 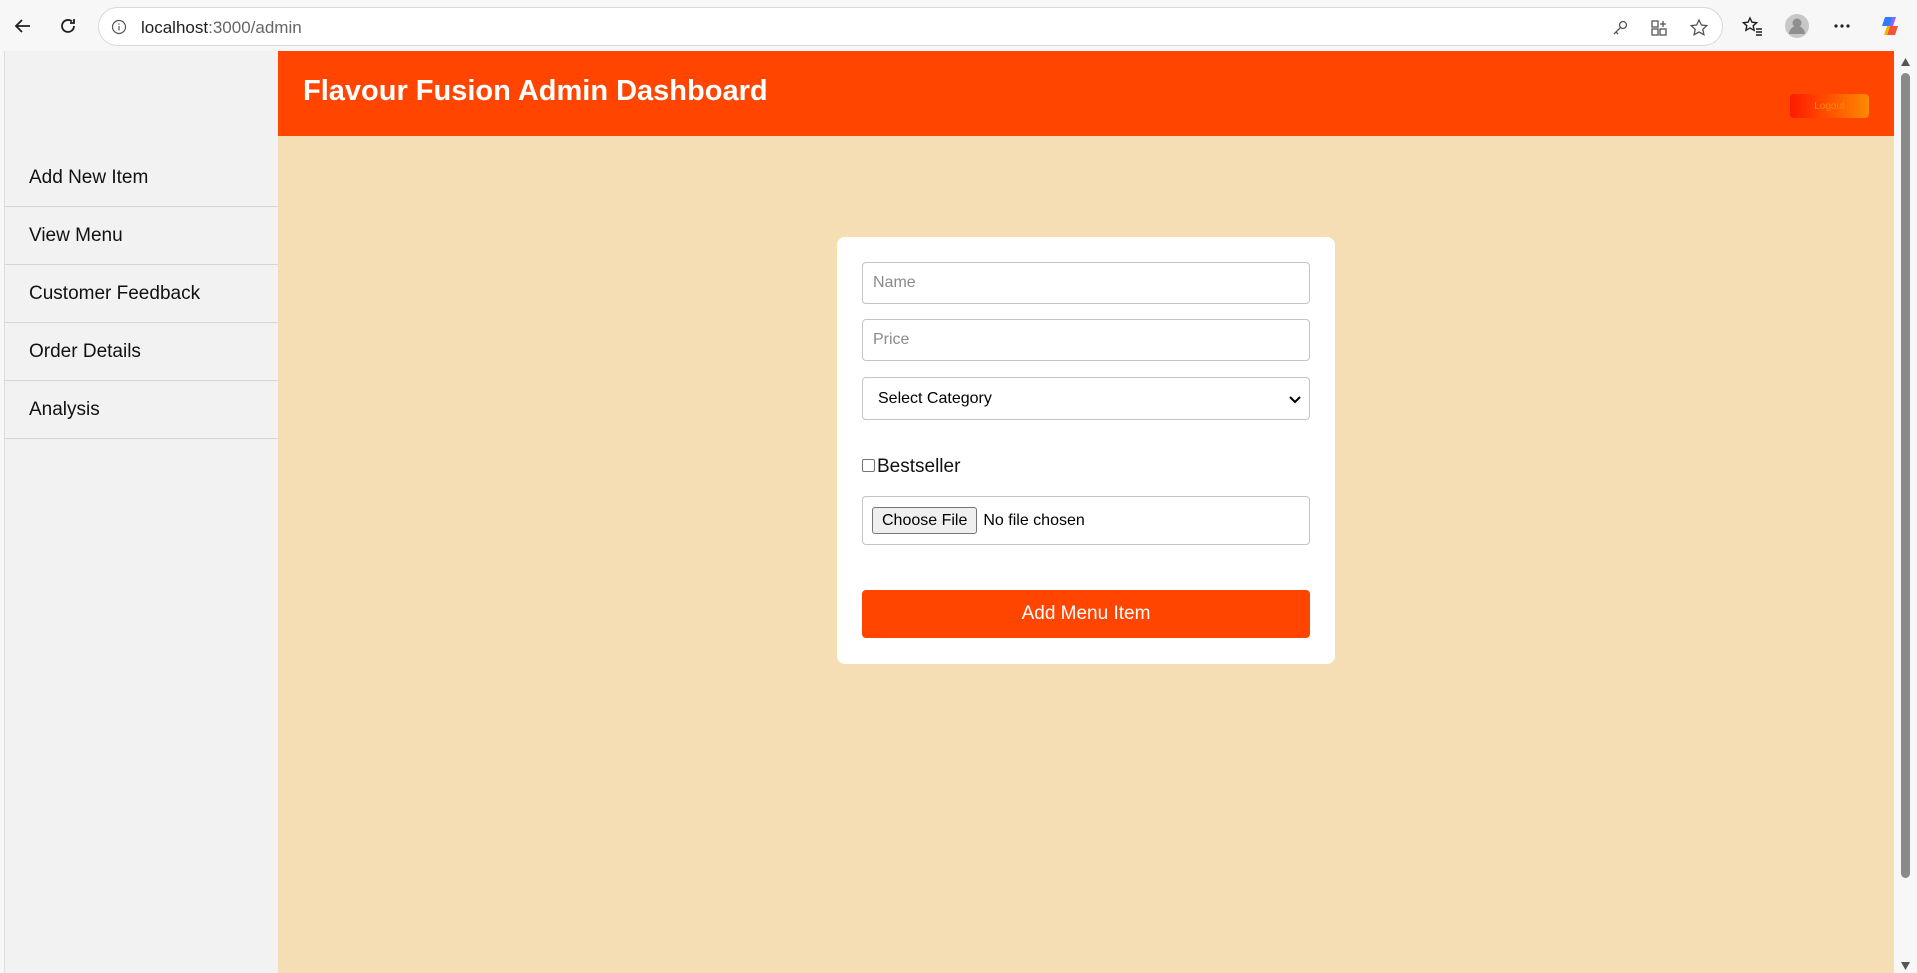 What do you see at coordinates (142, 410) in the screenshot?
I see `sidebar-item-analysis: Analysis` at bounding box center [142, 410].